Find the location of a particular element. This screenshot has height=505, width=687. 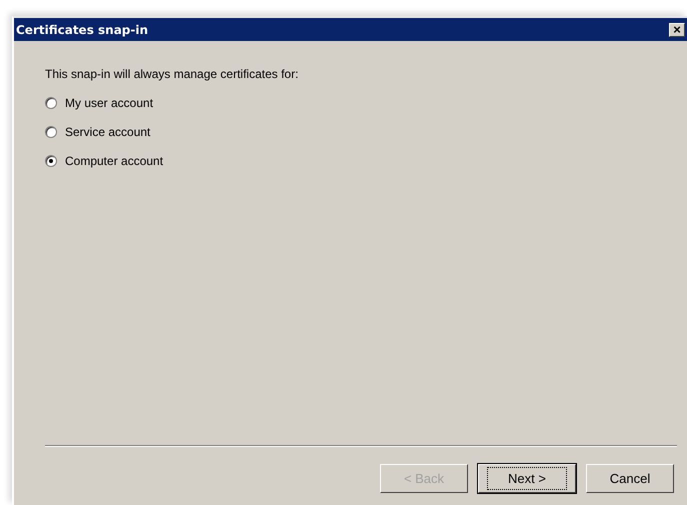

close-button: × is located at coordinates (677, 29).